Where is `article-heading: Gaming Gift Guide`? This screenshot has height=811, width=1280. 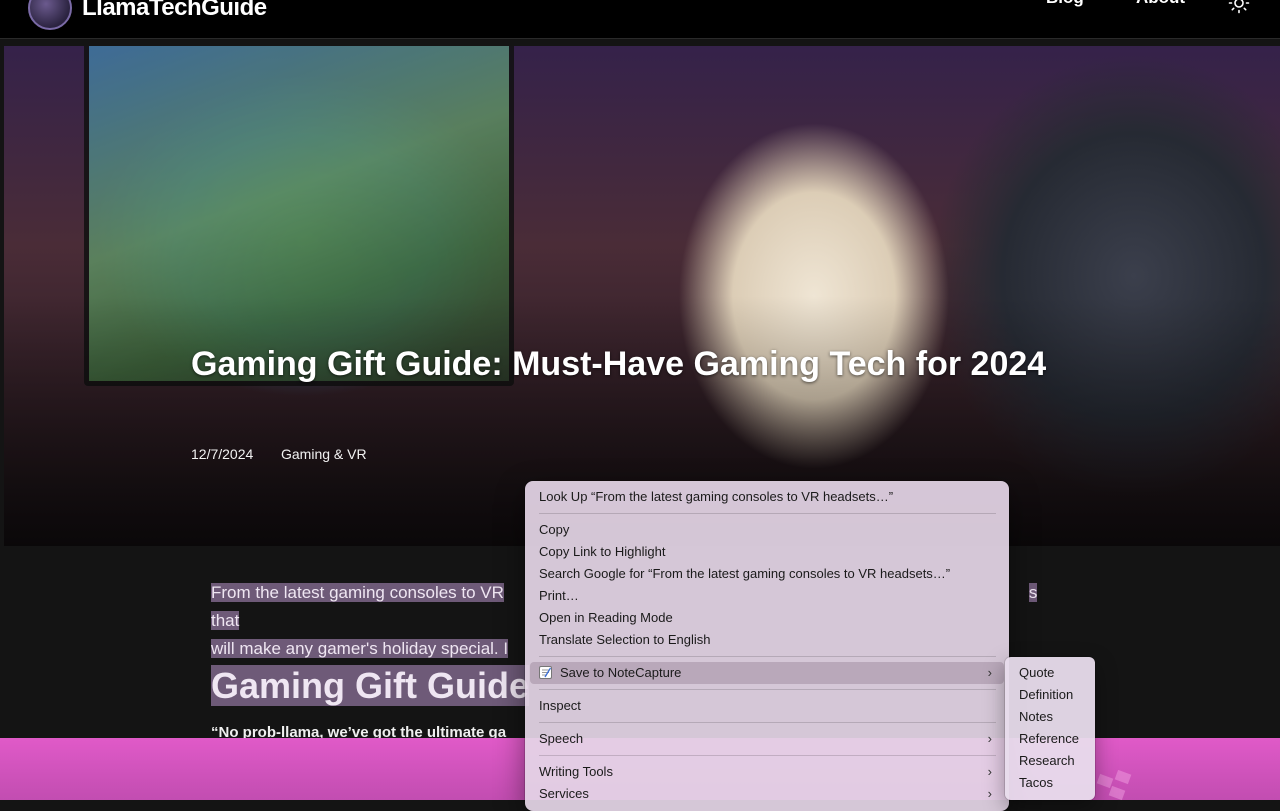
article-heading: Gaming Gift Guide is located at coordinates (370, 685).